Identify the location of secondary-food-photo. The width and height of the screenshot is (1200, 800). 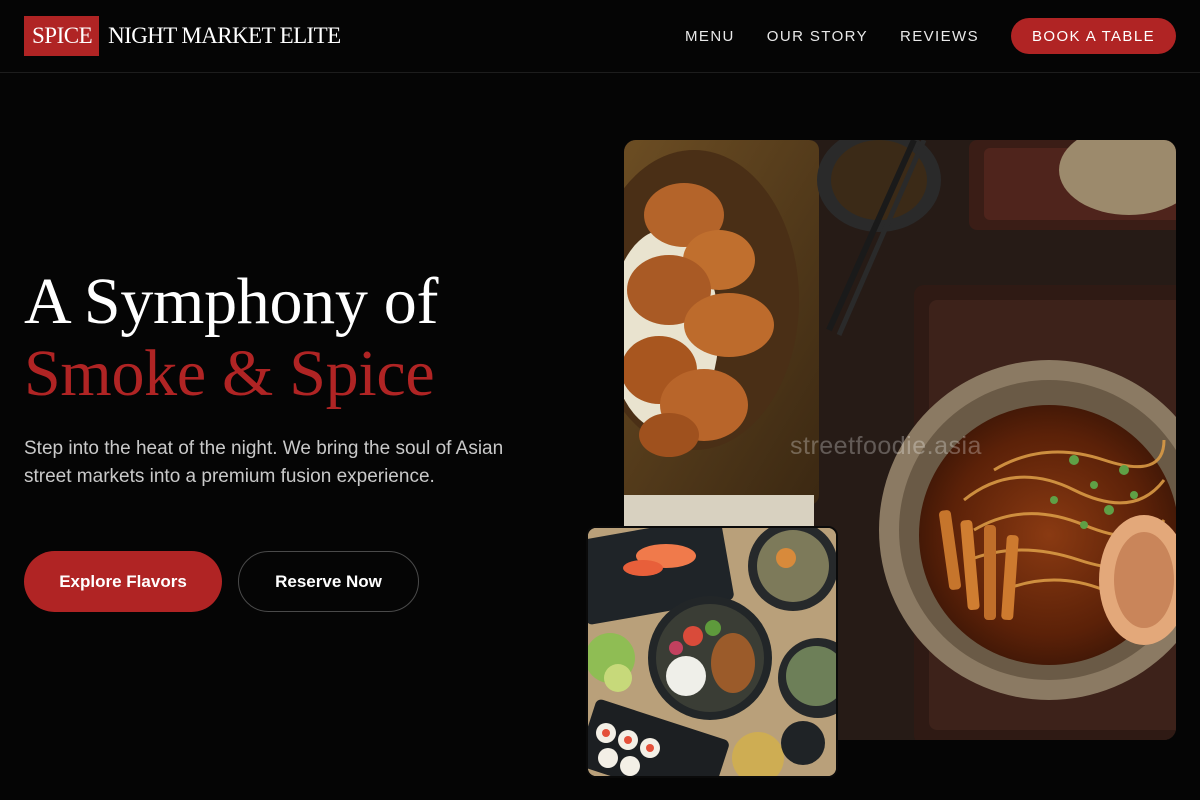
(712, 652).